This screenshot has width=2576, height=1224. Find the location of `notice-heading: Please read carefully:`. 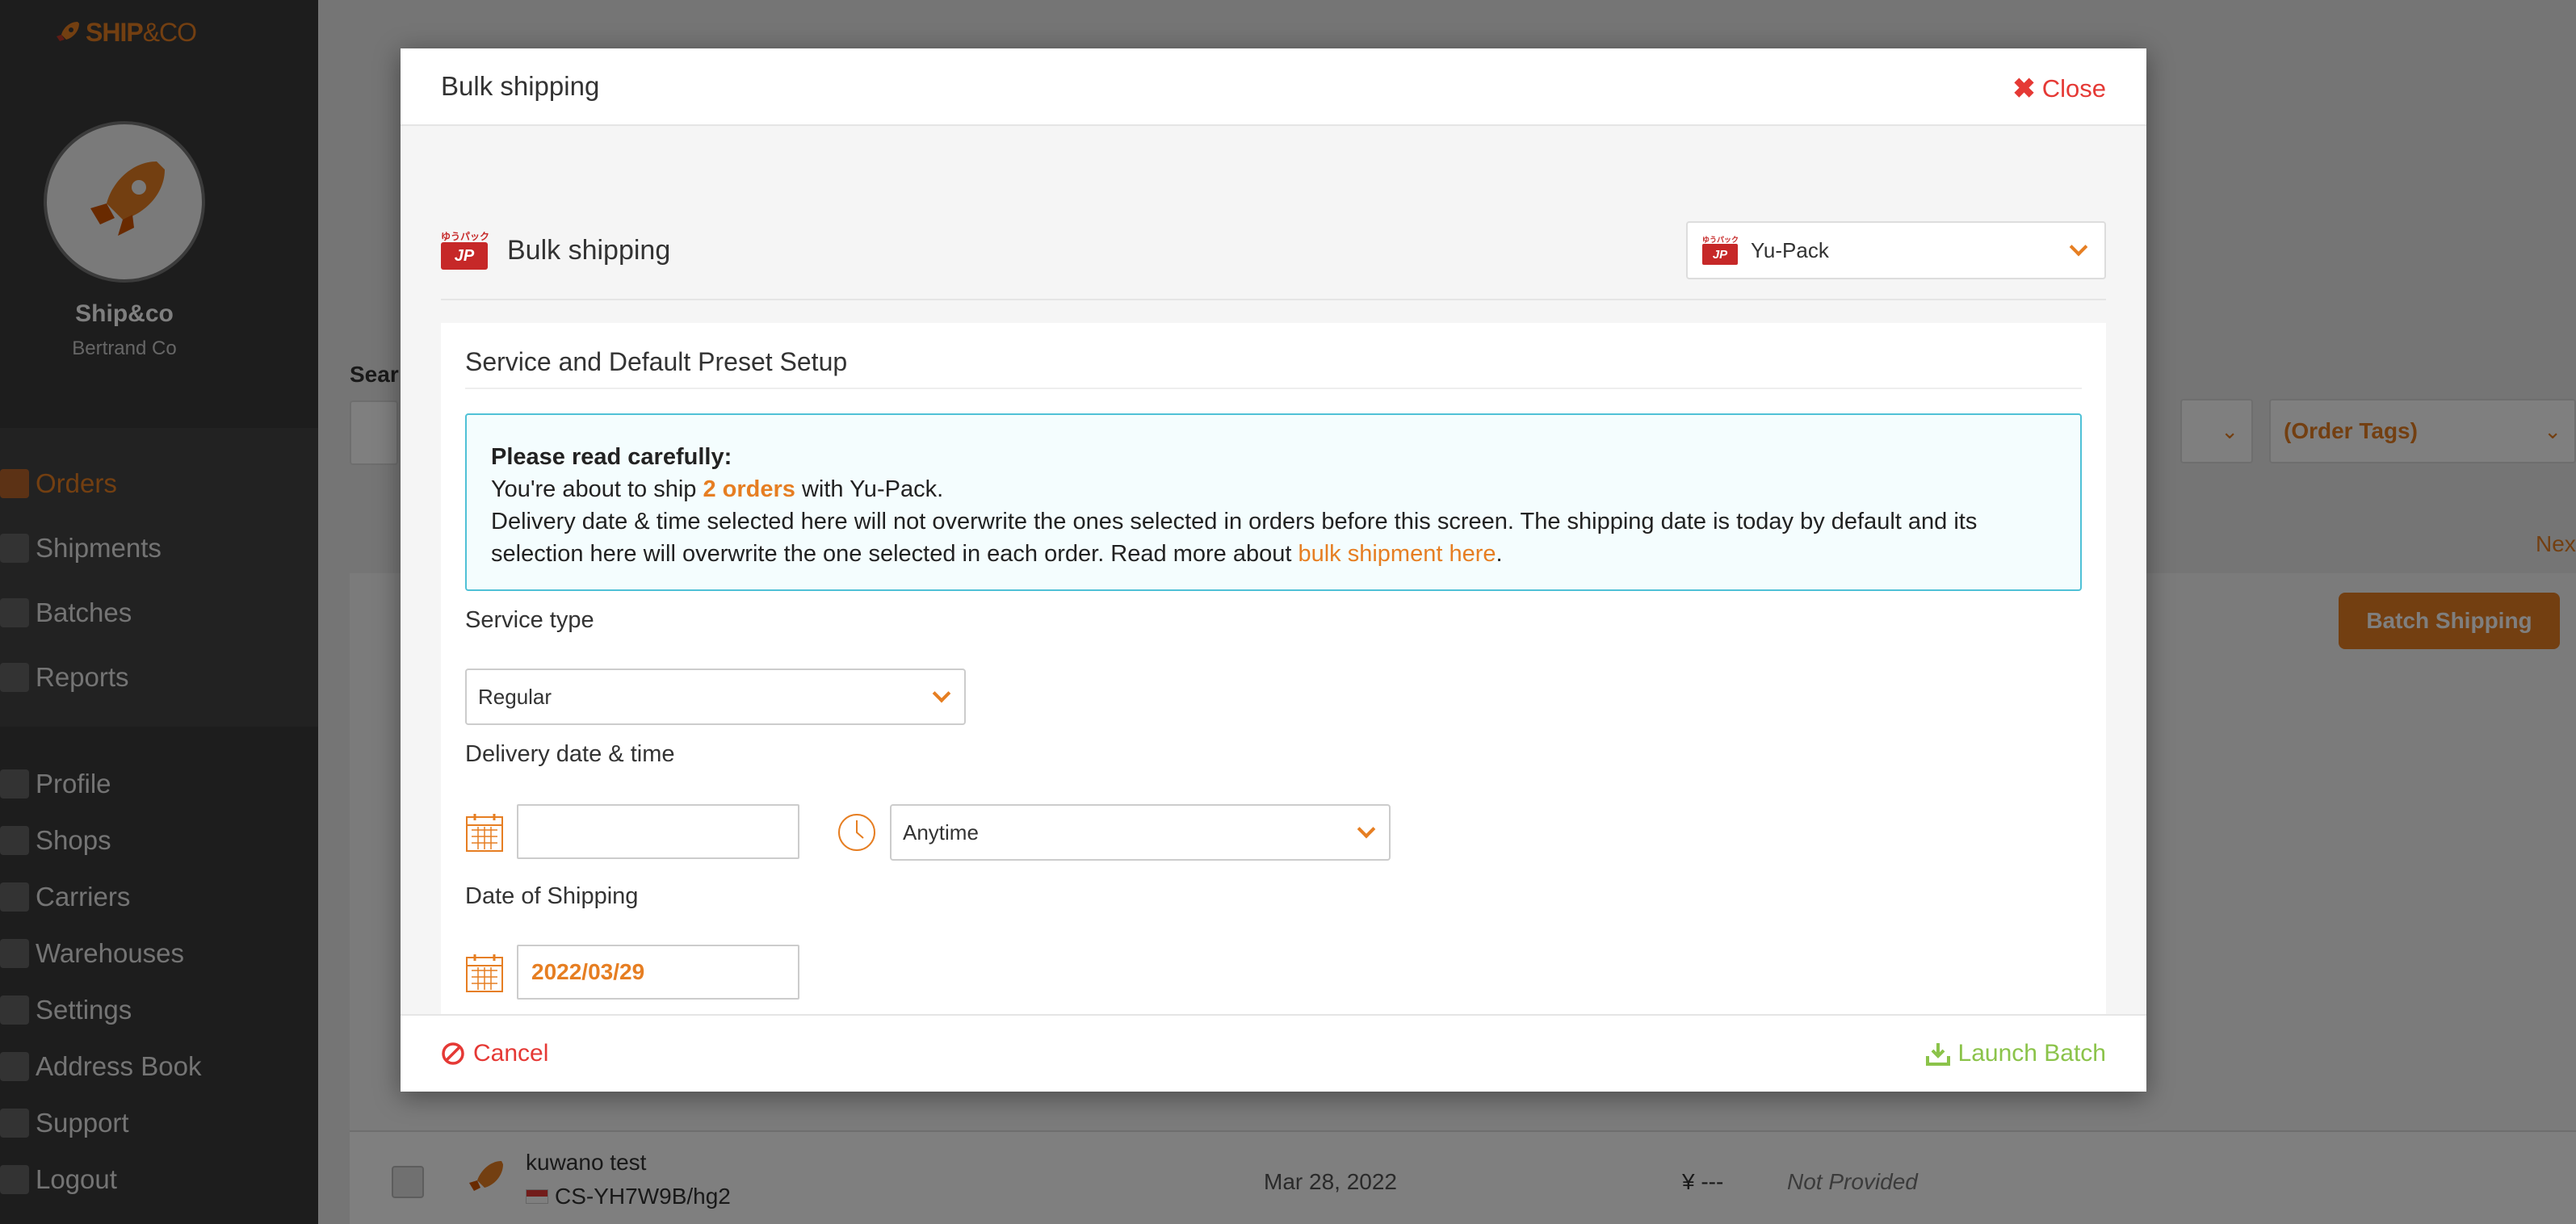

notice-heading: Please read carefully: is located at coordinates (611, 457).